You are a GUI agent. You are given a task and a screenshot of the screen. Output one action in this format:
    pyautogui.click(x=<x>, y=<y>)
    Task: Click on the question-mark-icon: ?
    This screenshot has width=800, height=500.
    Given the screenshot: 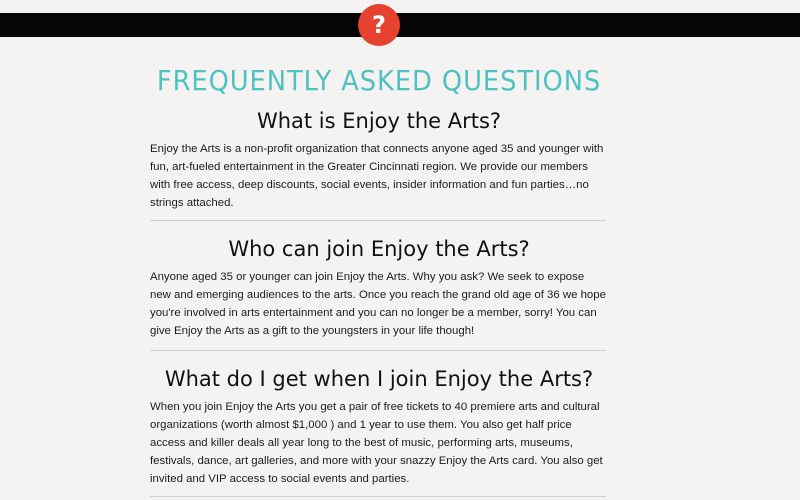 What is the action you would take?
    pyautogui.click(x=379, y=25)
    